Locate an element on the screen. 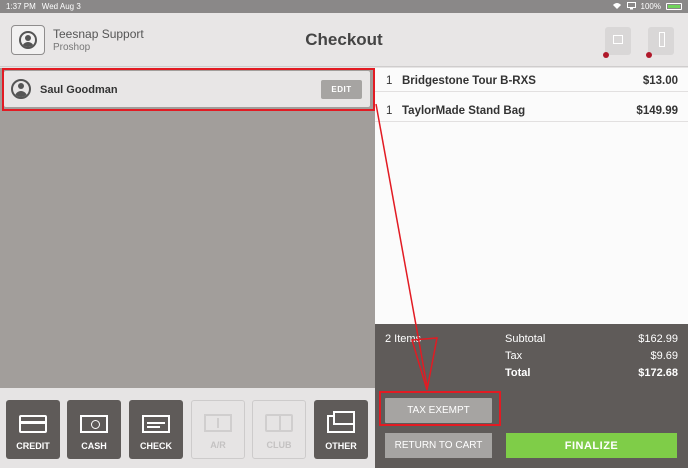  credit-payment-label: CREDIT is located at coordinates (33, 446).